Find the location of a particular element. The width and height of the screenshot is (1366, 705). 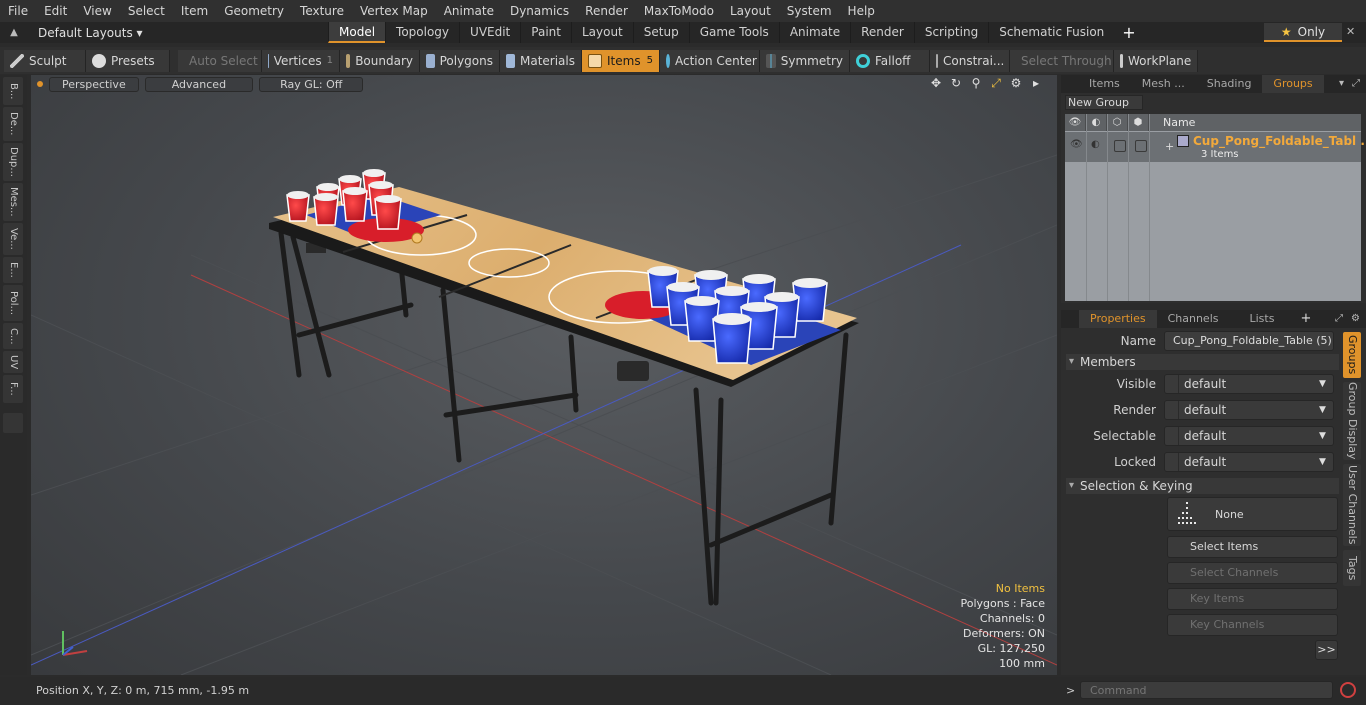

select-cube-icon: ⬡ is located at coordinates (1117, 122).